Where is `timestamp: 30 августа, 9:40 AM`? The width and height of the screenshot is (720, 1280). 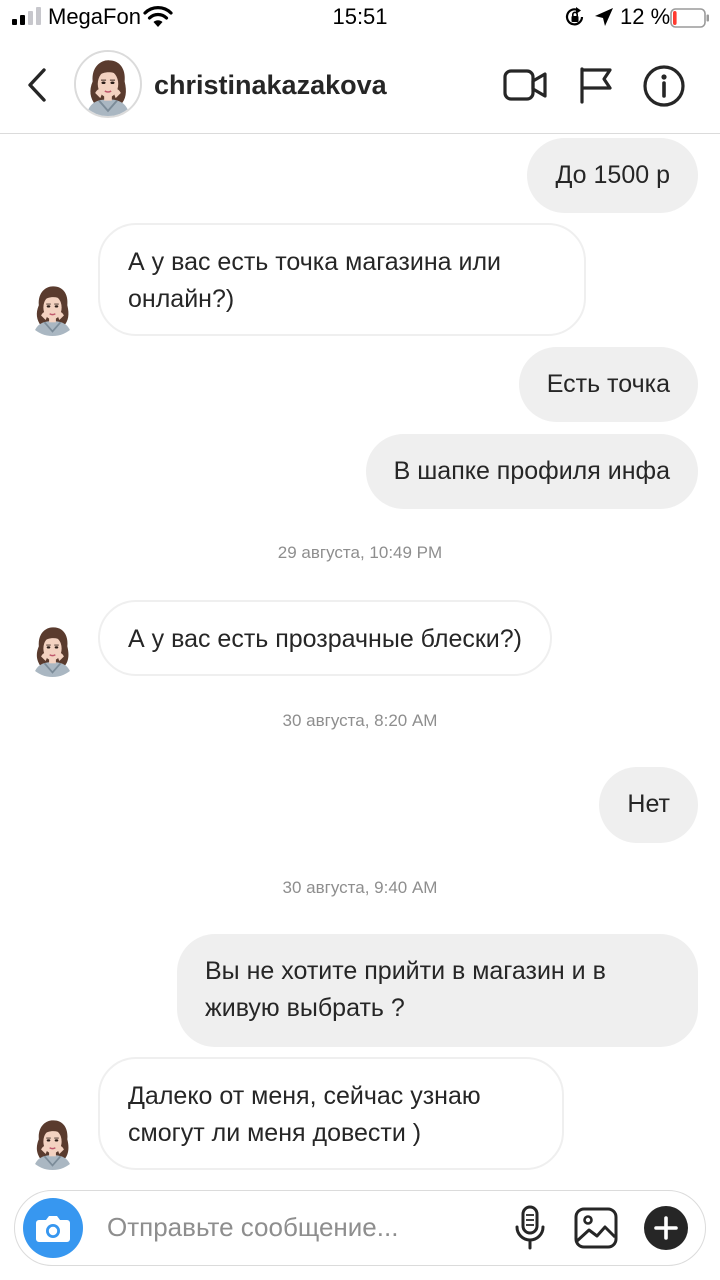
timestamp: 30 августа, 9:40 AM is located at coordinates (360, 887).